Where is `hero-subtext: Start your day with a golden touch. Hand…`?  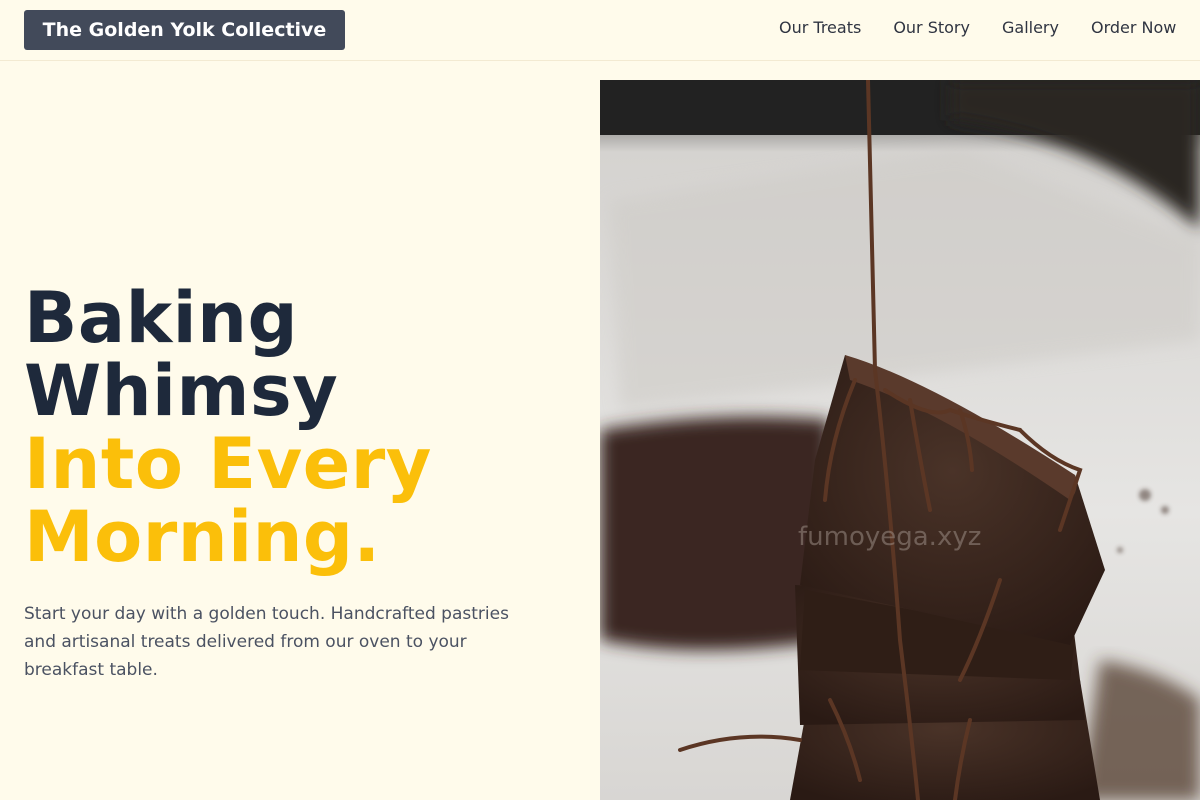 hero-subtext: Start your day with a golden touch. Hand… is located at coordinates (266, 642).